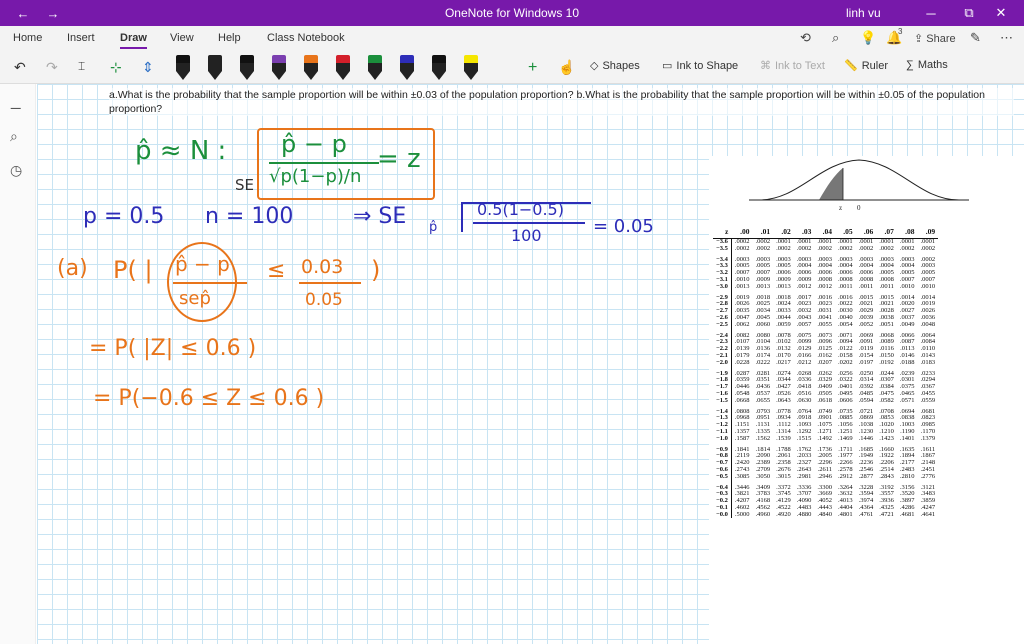  What do you see at coordinates (27, 38) in the screenshot?
I see `tab-home: Home` at bounding box center [27, 38].